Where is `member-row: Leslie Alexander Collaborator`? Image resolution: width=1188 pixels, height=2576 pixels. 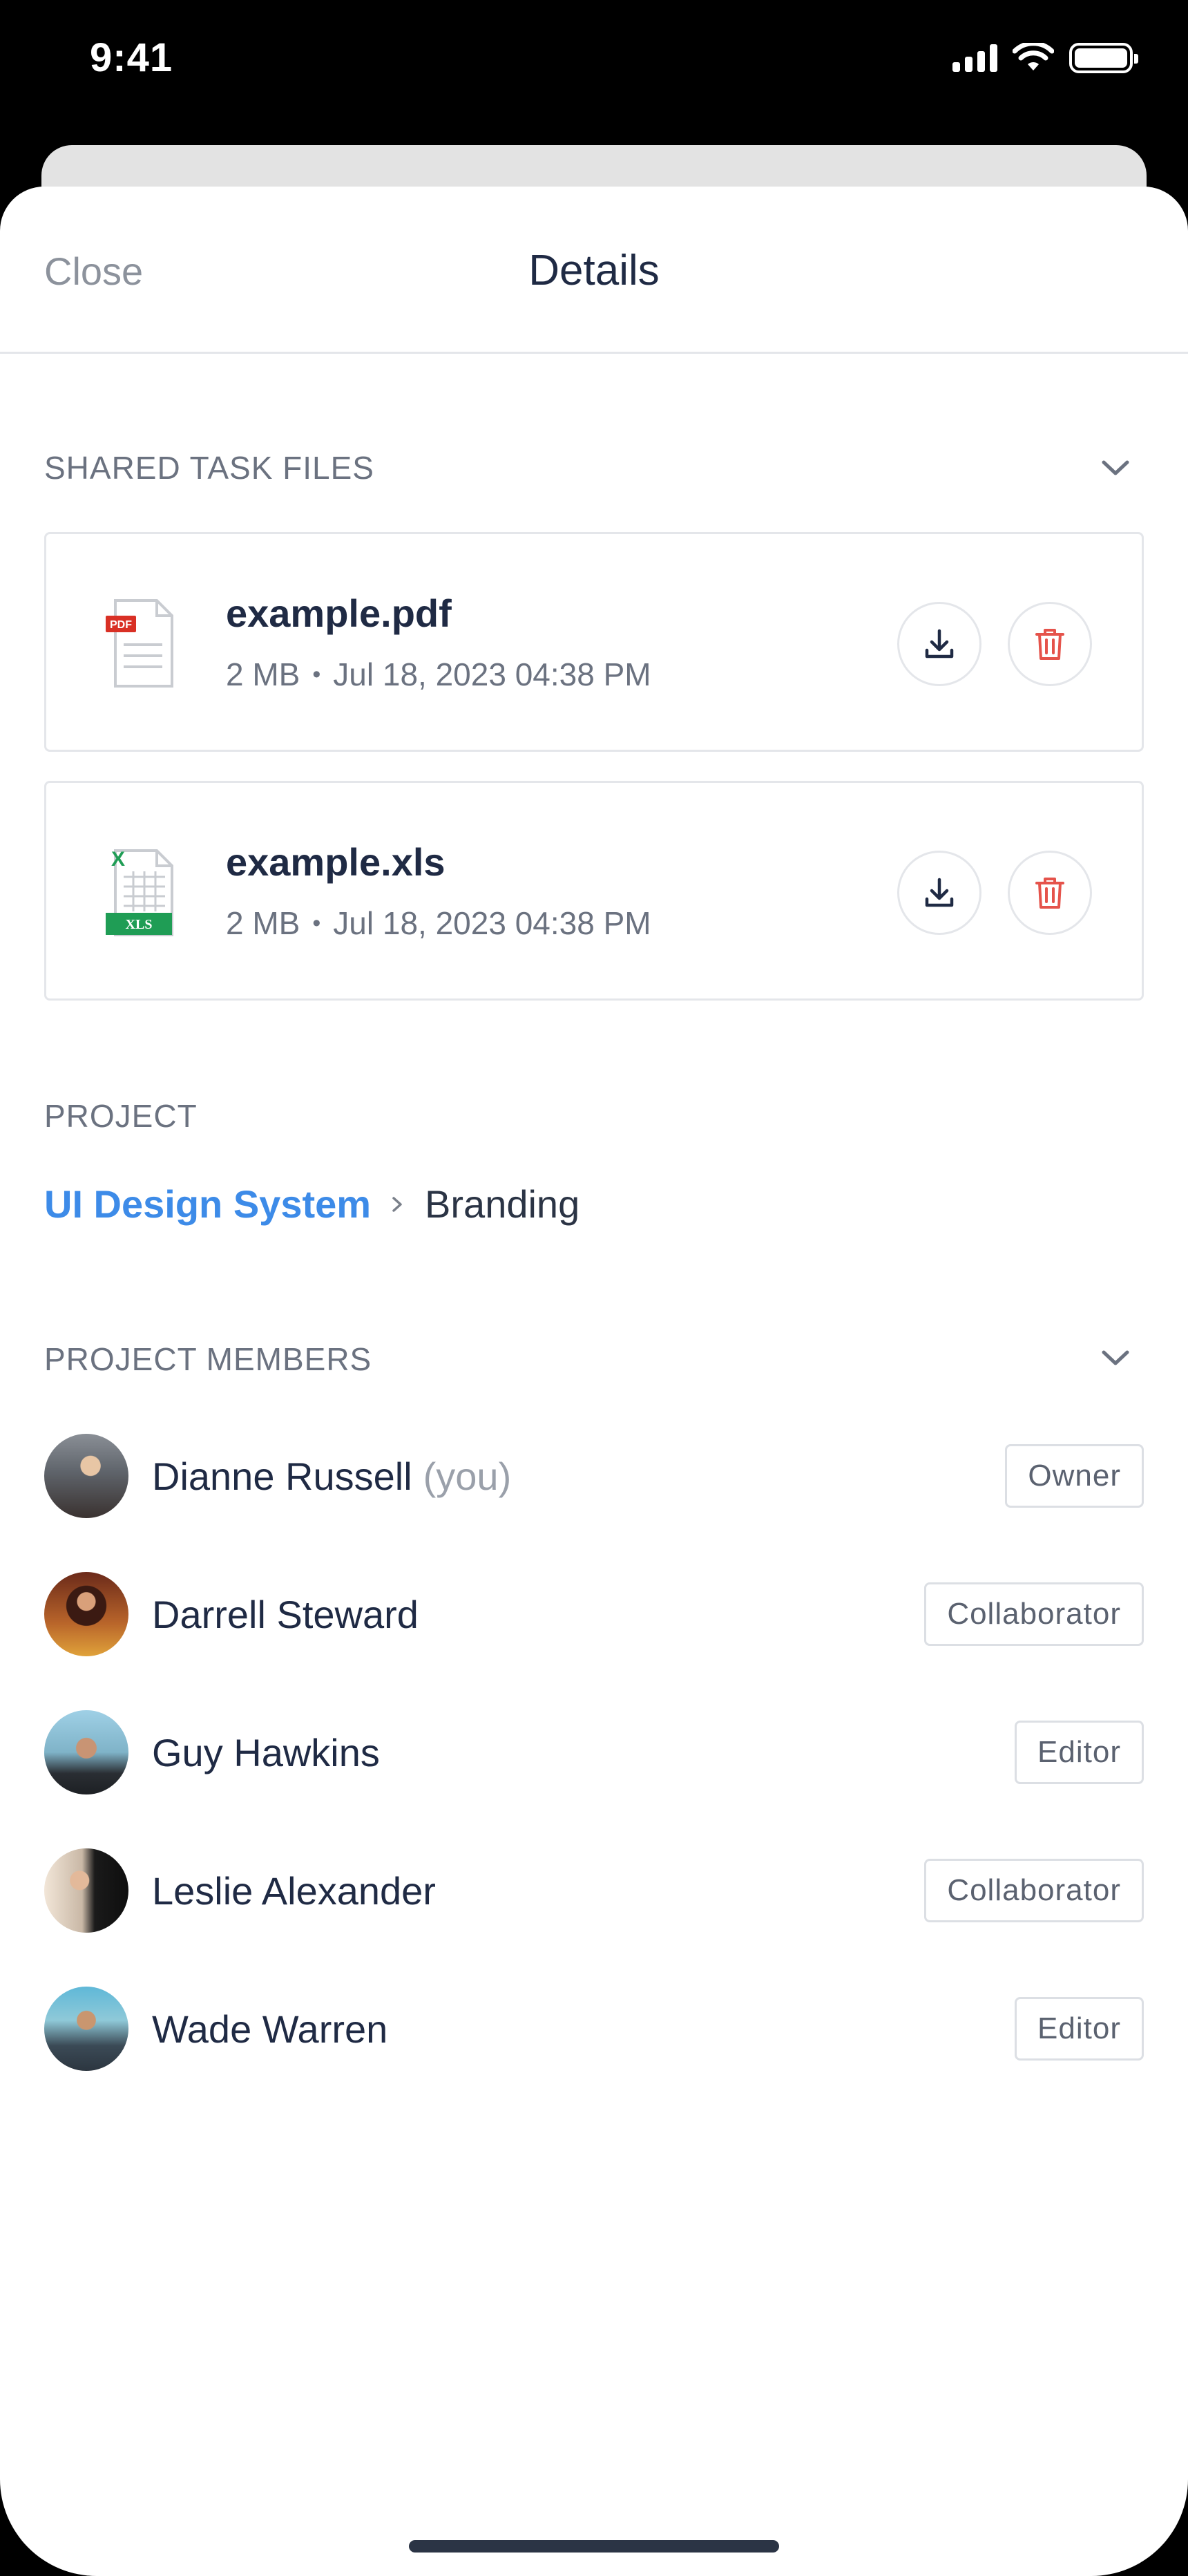
member-row: Leslie Alexander Collaborator is located at coordinates (594, 1890).